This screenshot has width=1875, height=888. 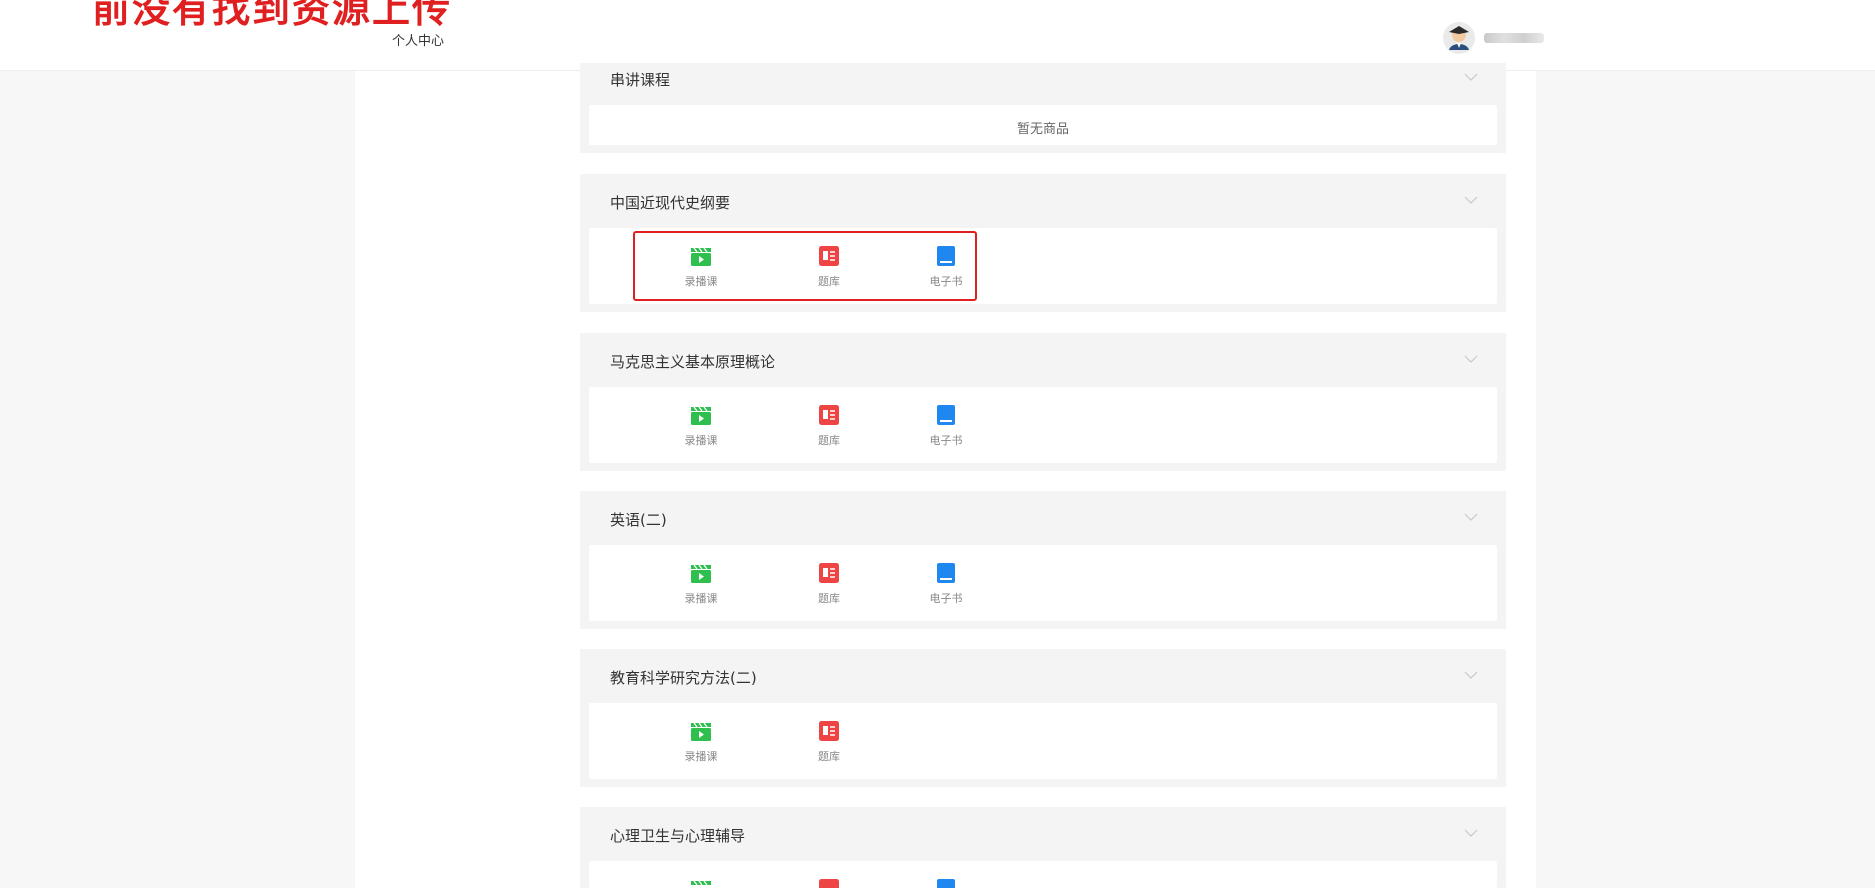 I want to click on sidebar, so click(x=443, y=479).